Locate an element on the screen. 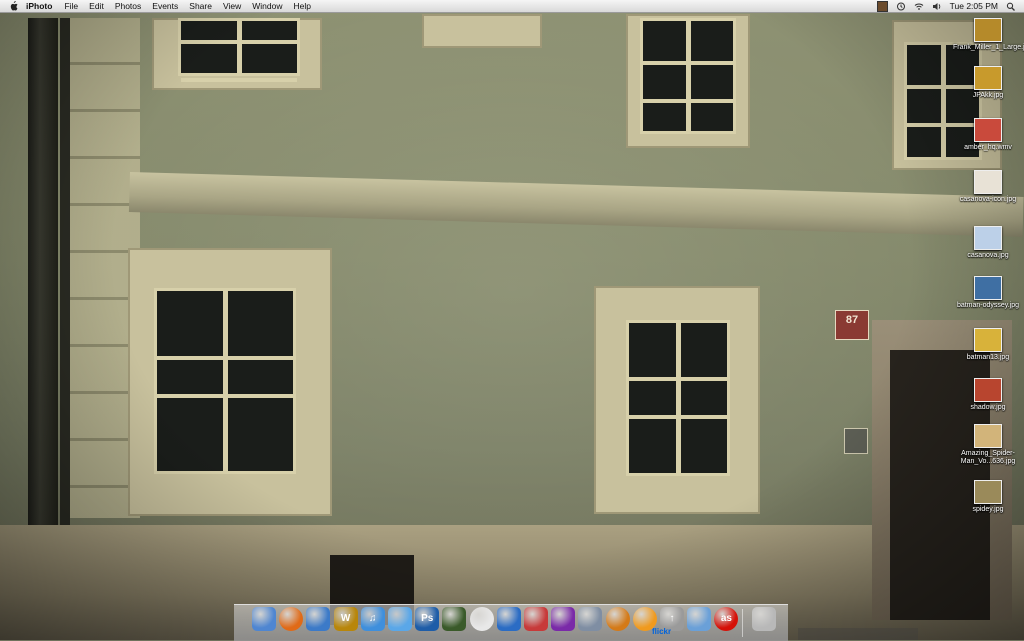 The width and height of the screenshot is (1024, 641). dock-separator is located at coordinates (742, 623).